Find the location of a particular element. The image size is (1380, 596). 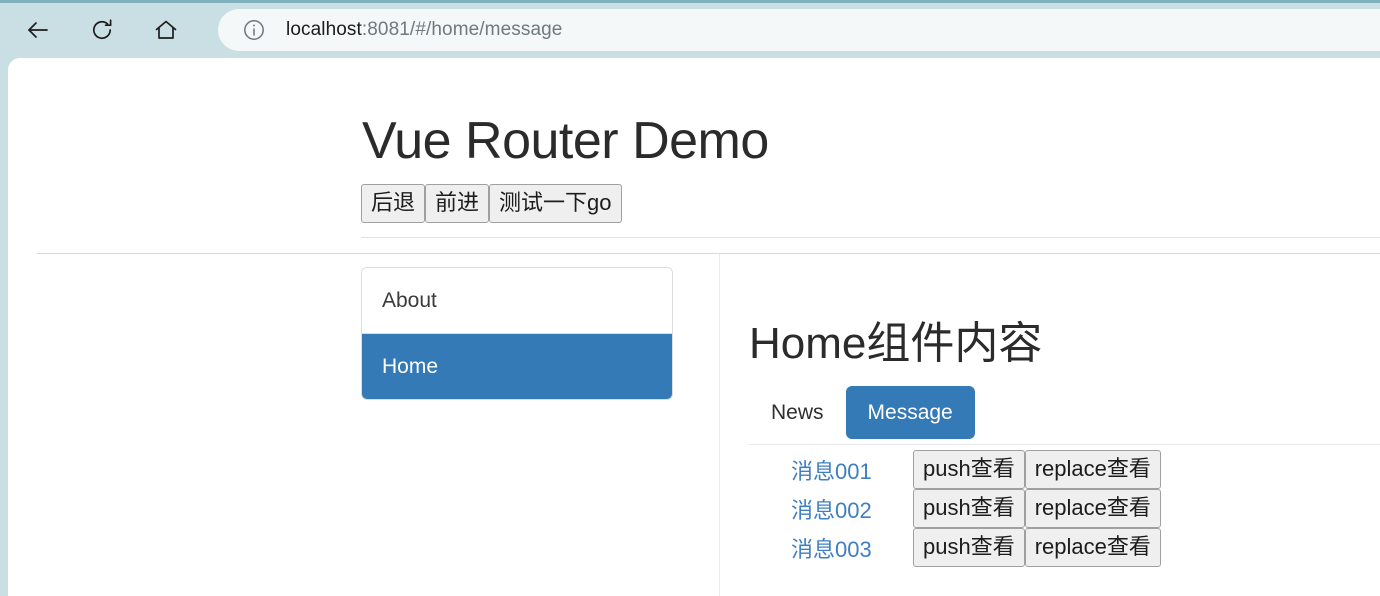

tab-bar: News Message is located at coordinates (862, 412).